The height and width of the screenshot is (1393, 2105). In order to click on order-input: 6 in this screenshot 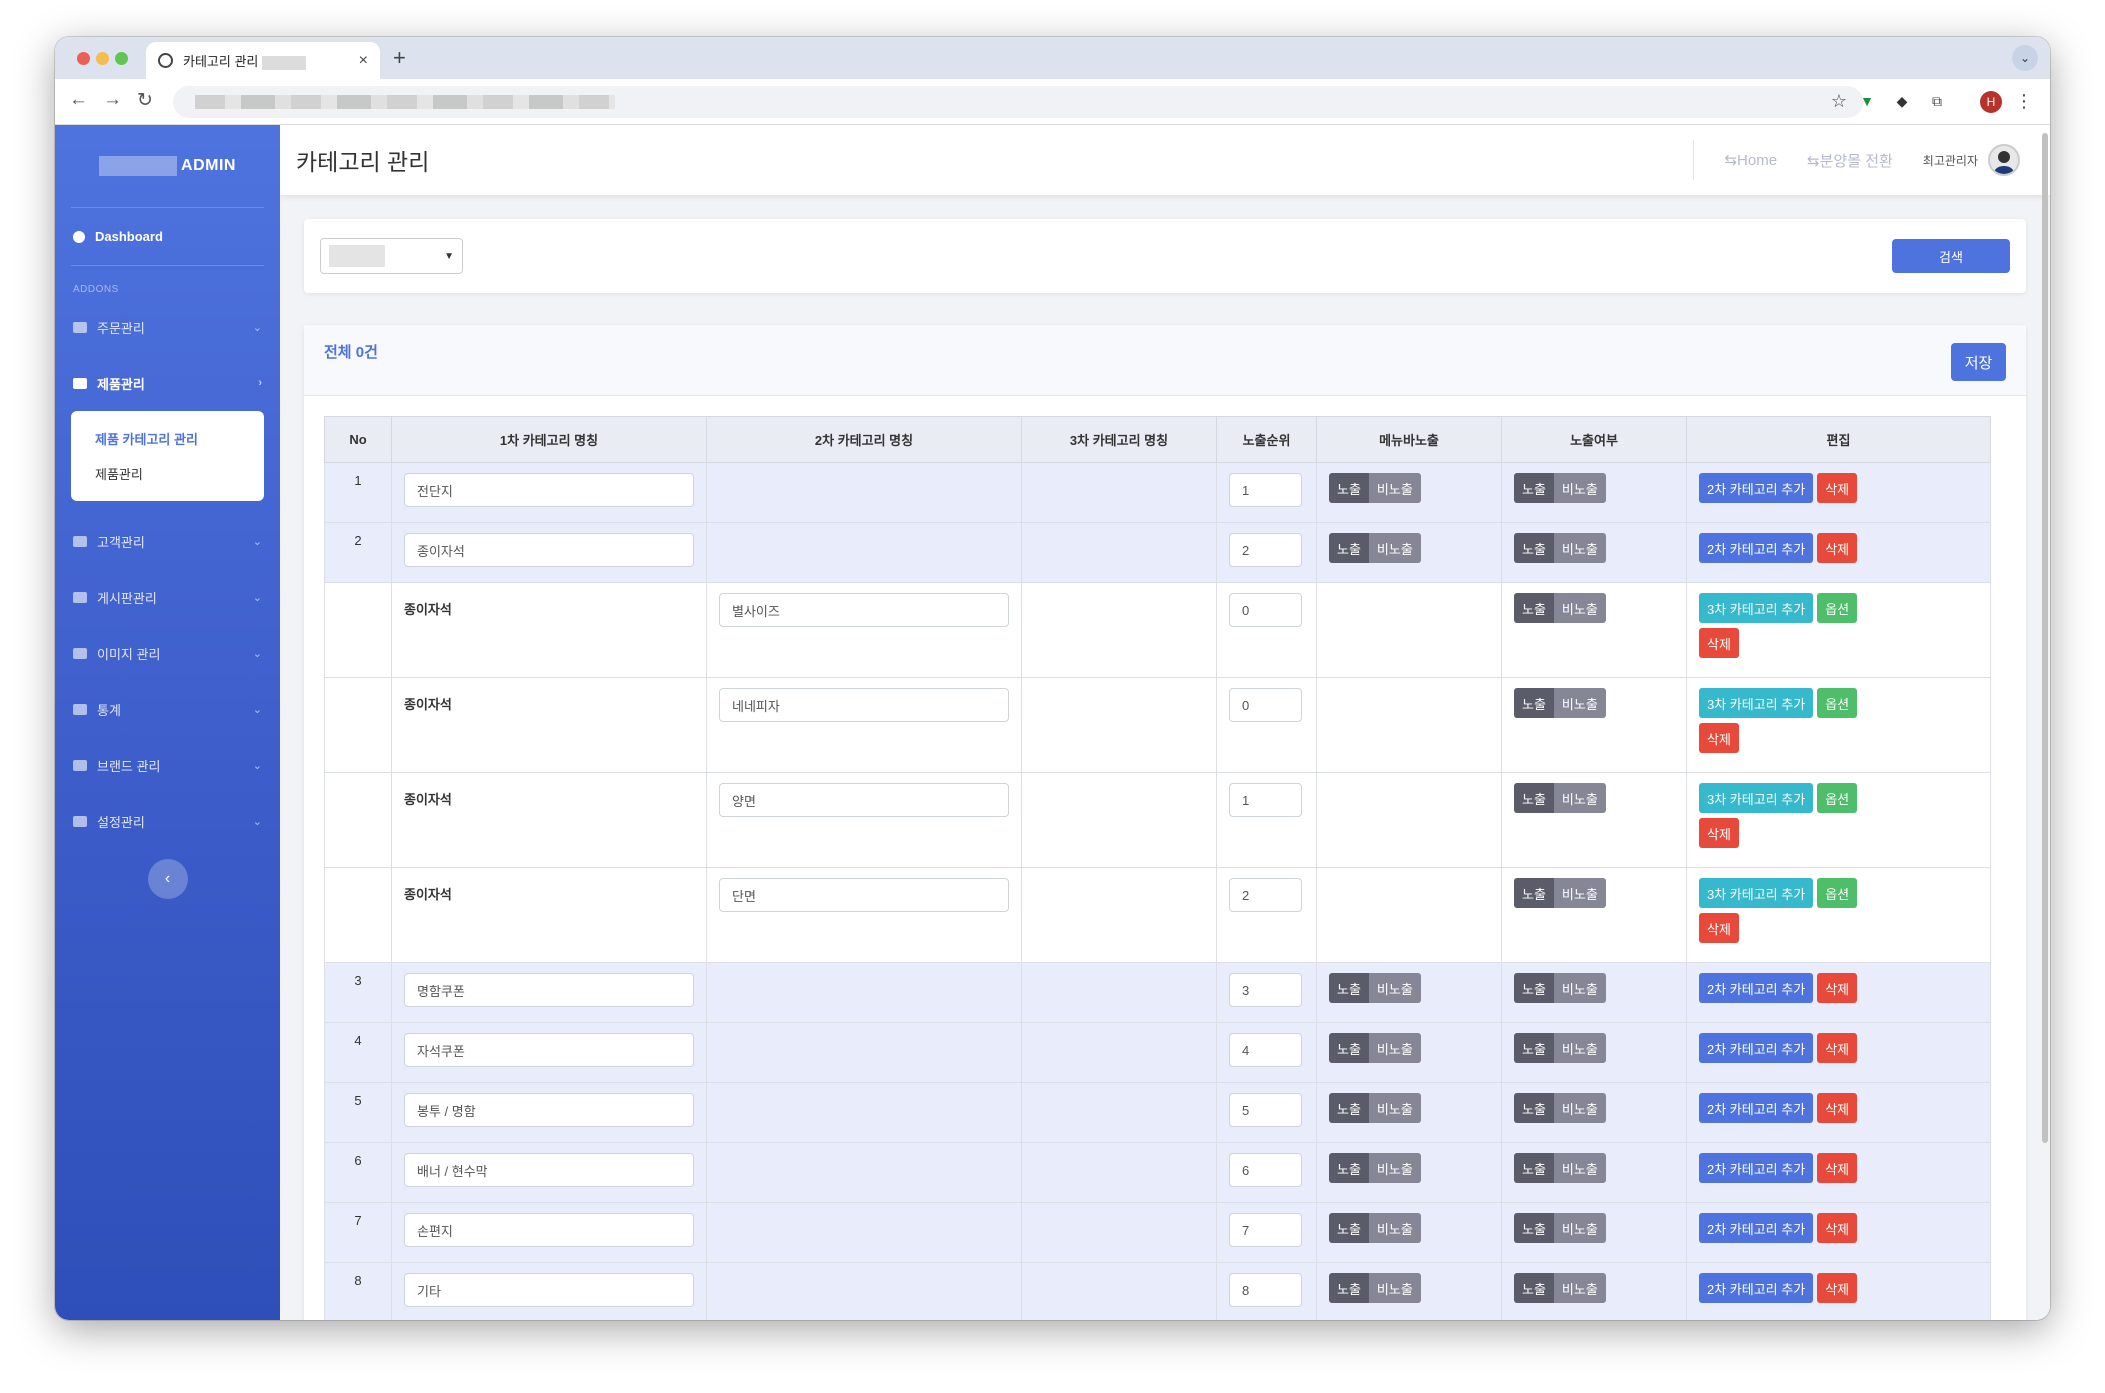, I will do `click(1265, 1170)`.